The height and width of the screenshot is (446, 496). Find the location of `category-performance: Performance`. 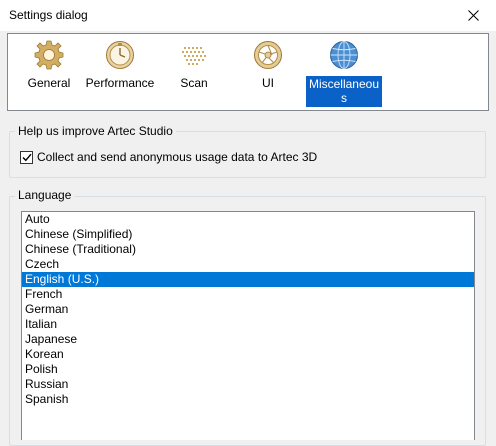

category-performance: Performance is located at coordinates (120, 72).